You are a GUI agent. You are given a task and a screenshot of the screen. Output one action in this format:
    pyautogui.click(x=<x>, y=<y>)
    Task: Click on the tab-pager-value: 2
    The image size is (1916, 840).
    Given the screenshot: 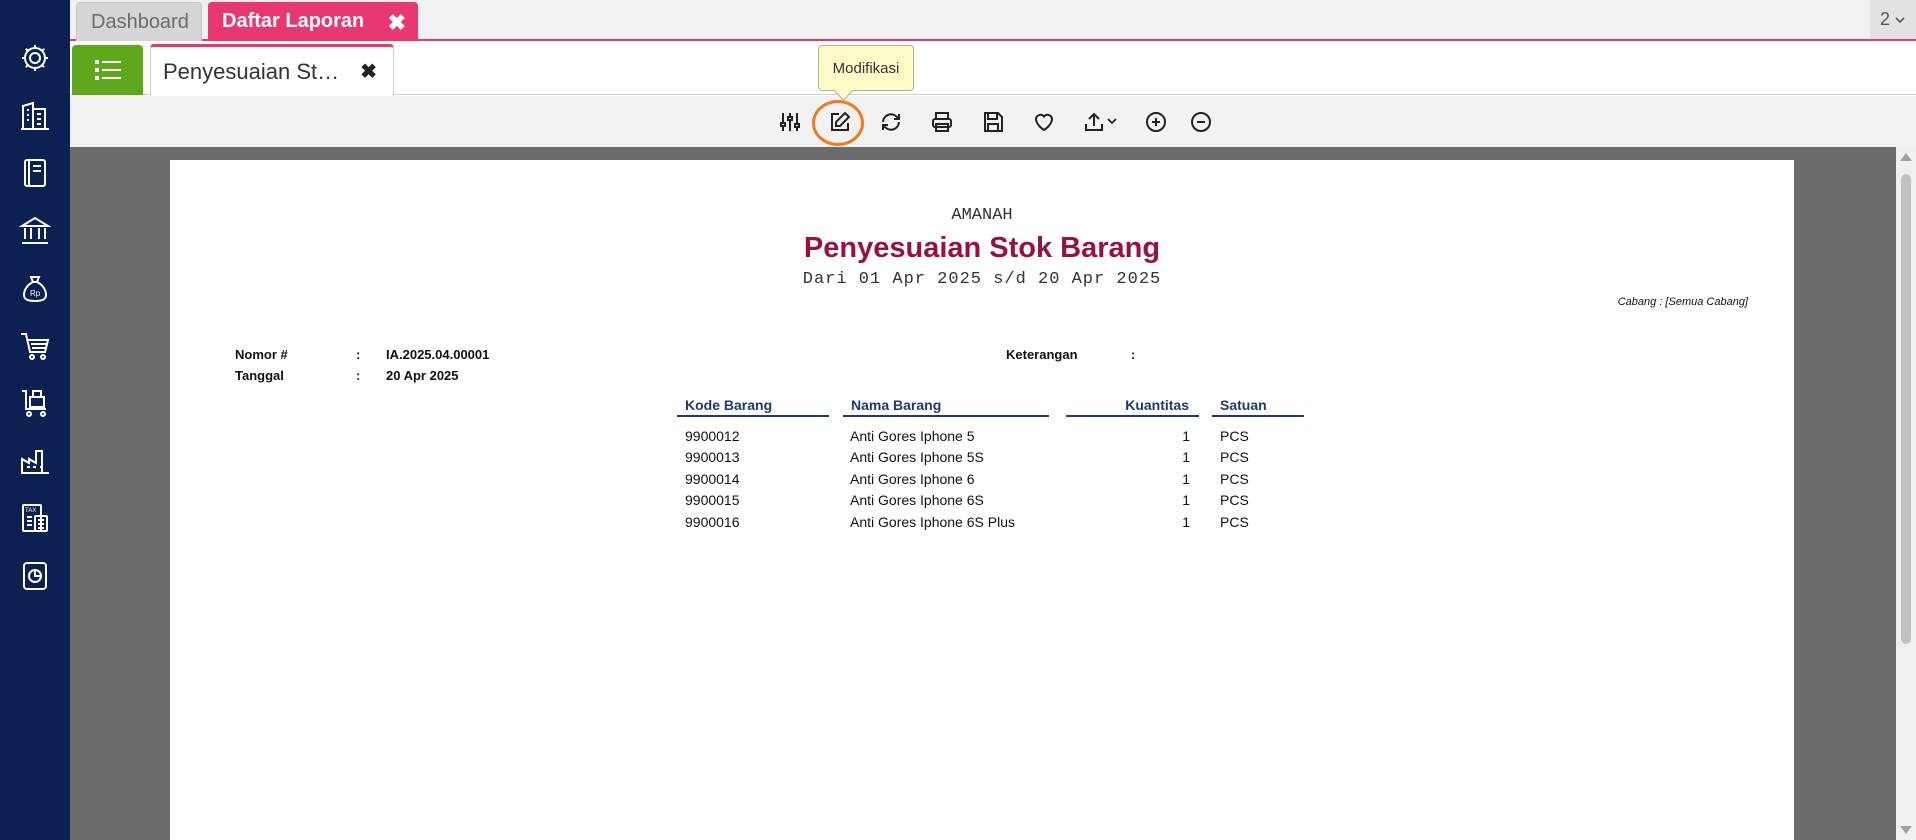 What is the action you would take?
    pyautogui.click(x=1884, y=19)
    